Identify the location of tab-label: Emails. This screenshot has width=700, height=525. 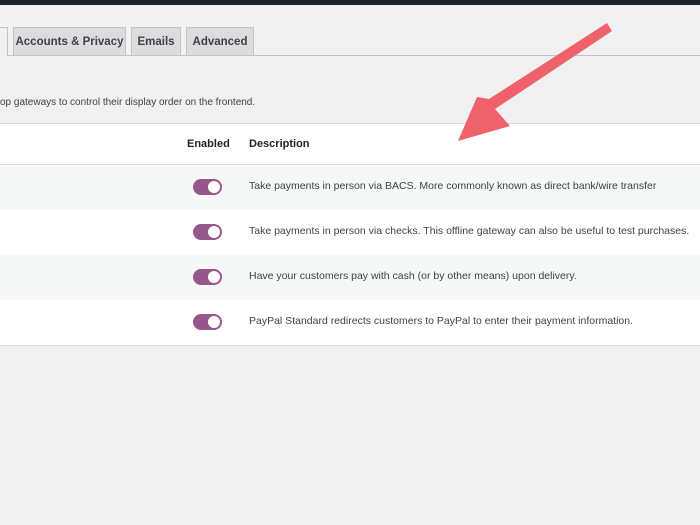
(156, 42).